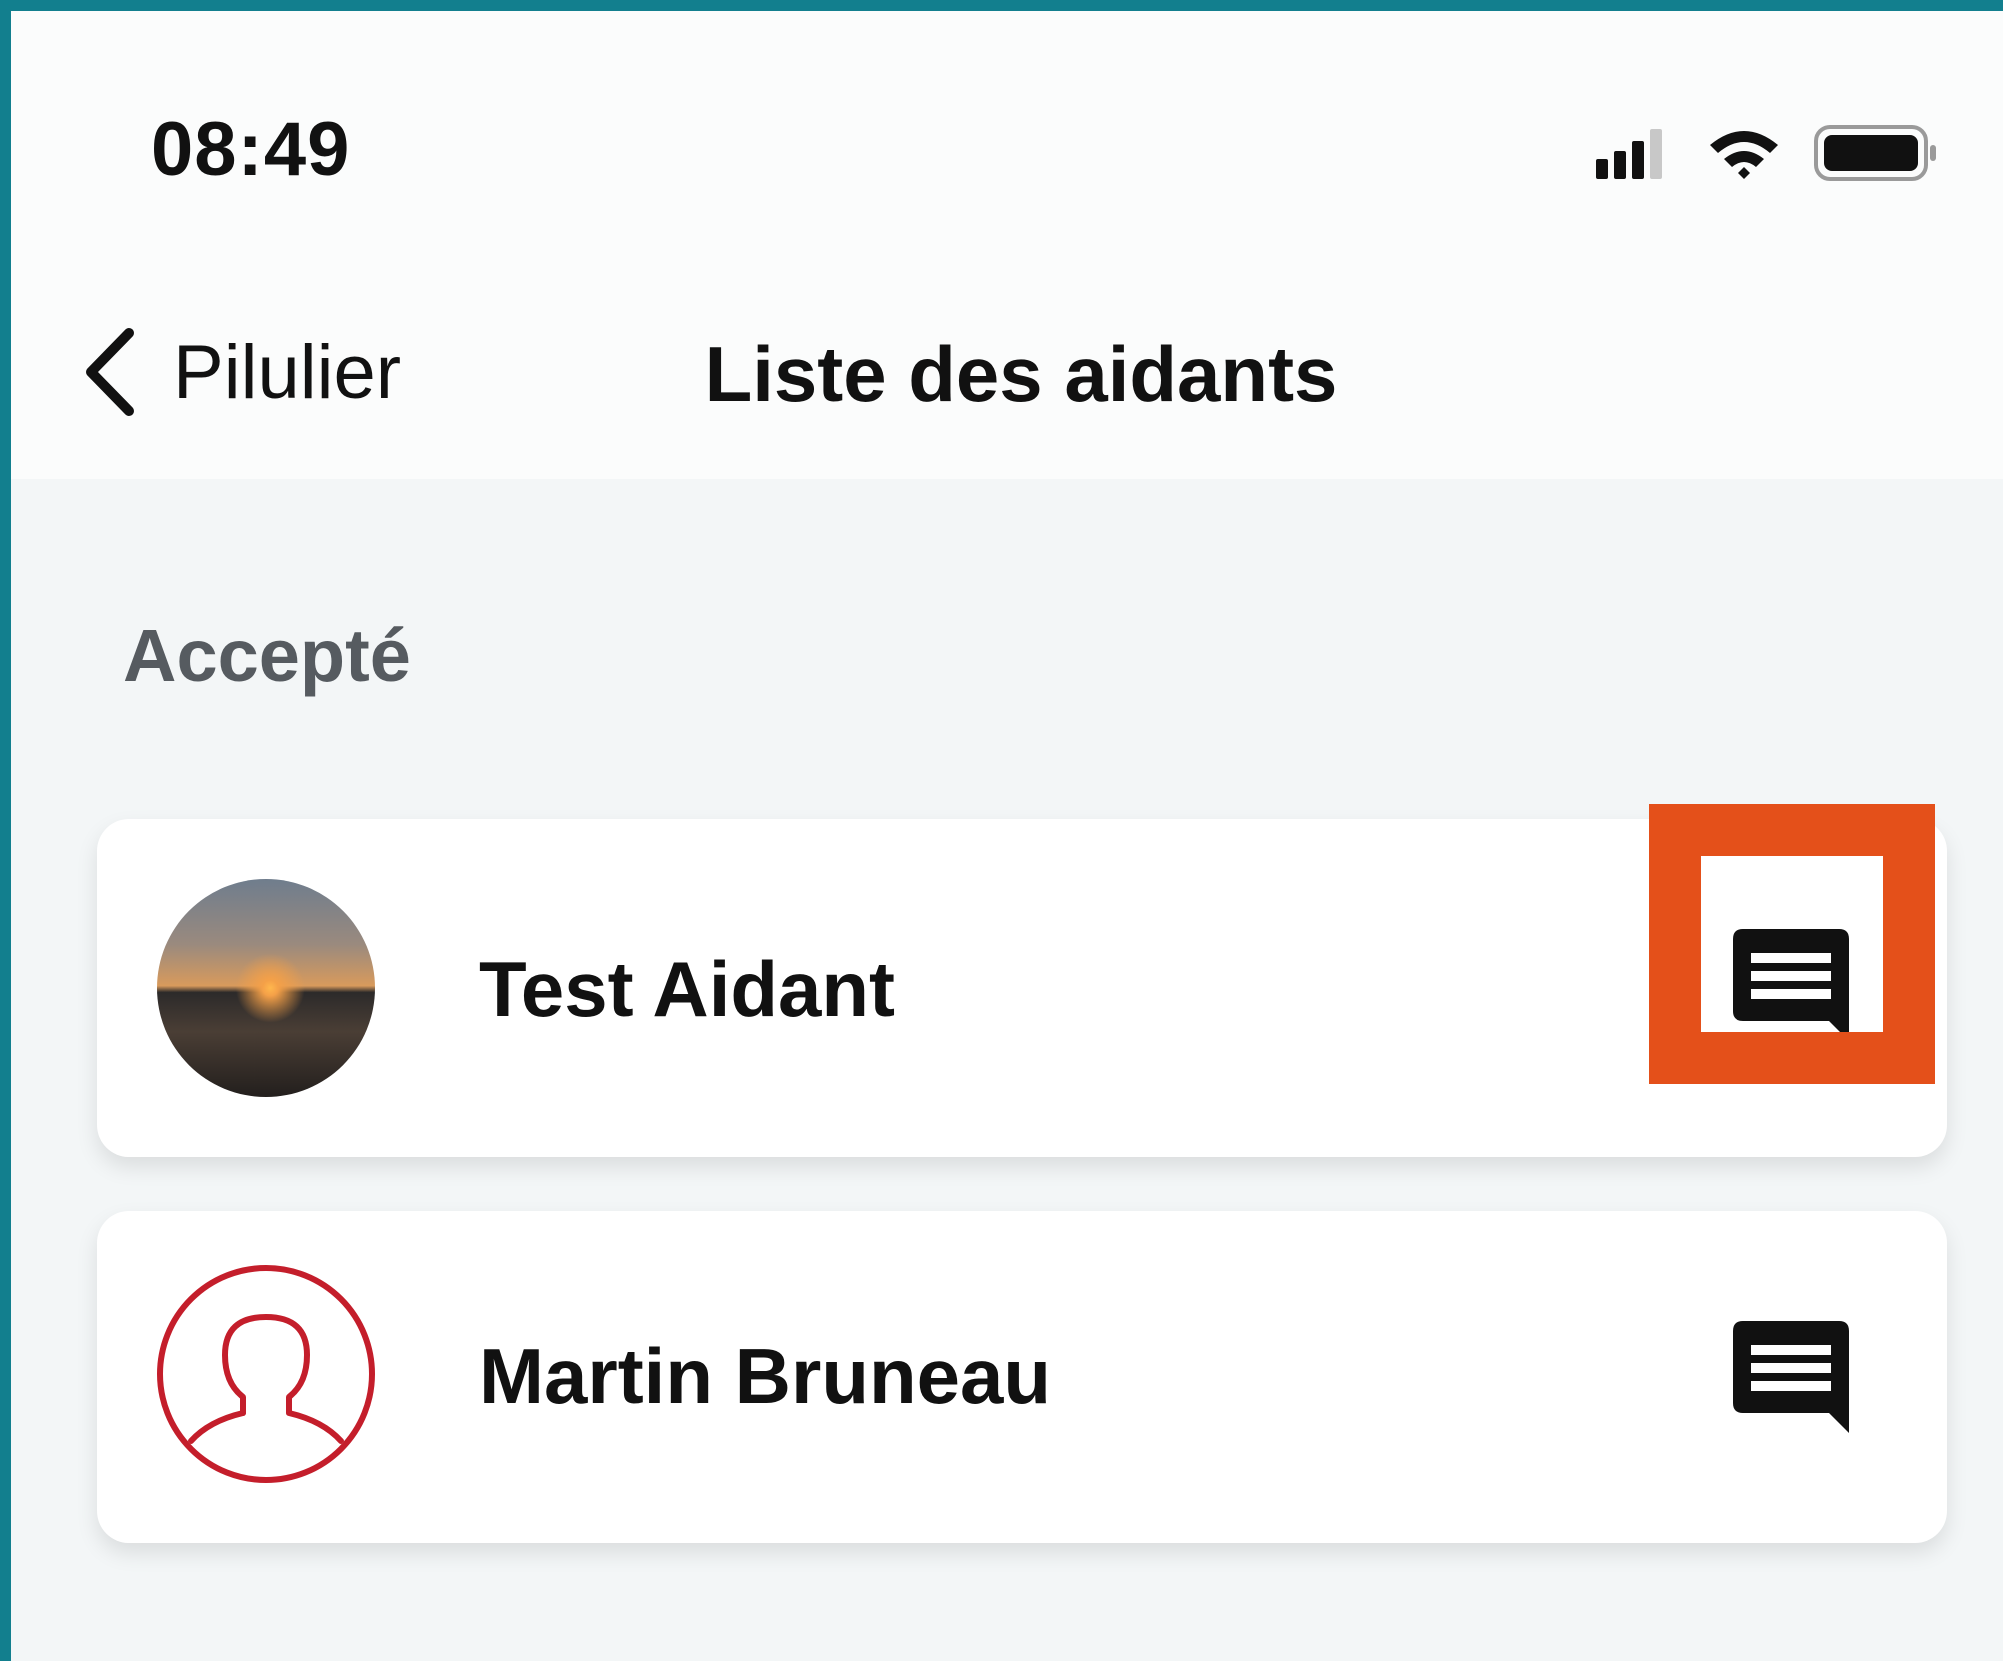 The image size is (2003, 1661). What do you see at coordinates (287, 372) in the screenshot?
I see `back-label: Pilulier` at bounding box center [287, 372].